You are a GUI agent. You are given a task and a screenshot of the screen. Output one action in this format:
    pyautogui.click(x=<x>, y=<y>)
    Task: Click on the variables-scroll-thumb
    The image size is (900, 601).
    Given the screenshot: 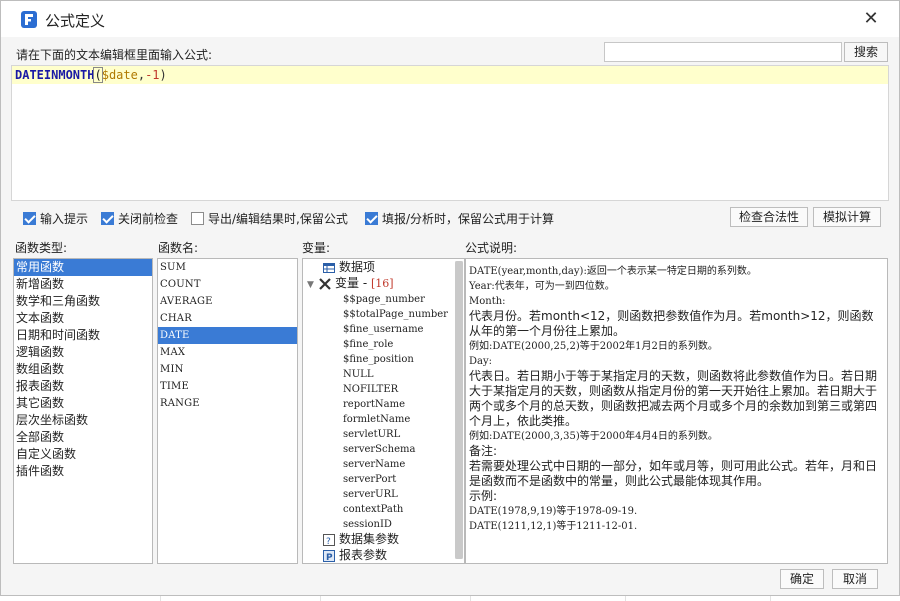 What is the action you would take?
    pyautogui.click(x=459, y=410)
    